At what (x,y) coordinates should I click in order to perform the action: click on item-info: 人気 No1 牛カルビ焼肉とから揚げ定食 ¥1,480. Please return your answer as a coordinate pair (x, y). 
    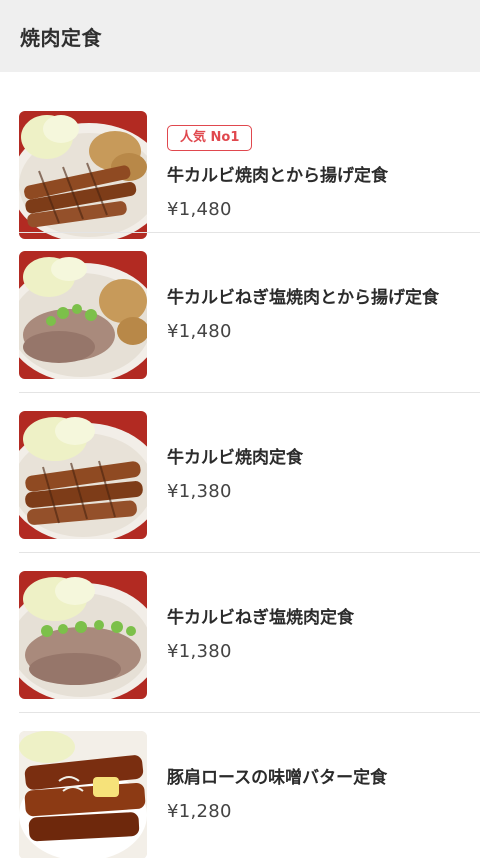
    Looking at the image, I should click on (303, 172).